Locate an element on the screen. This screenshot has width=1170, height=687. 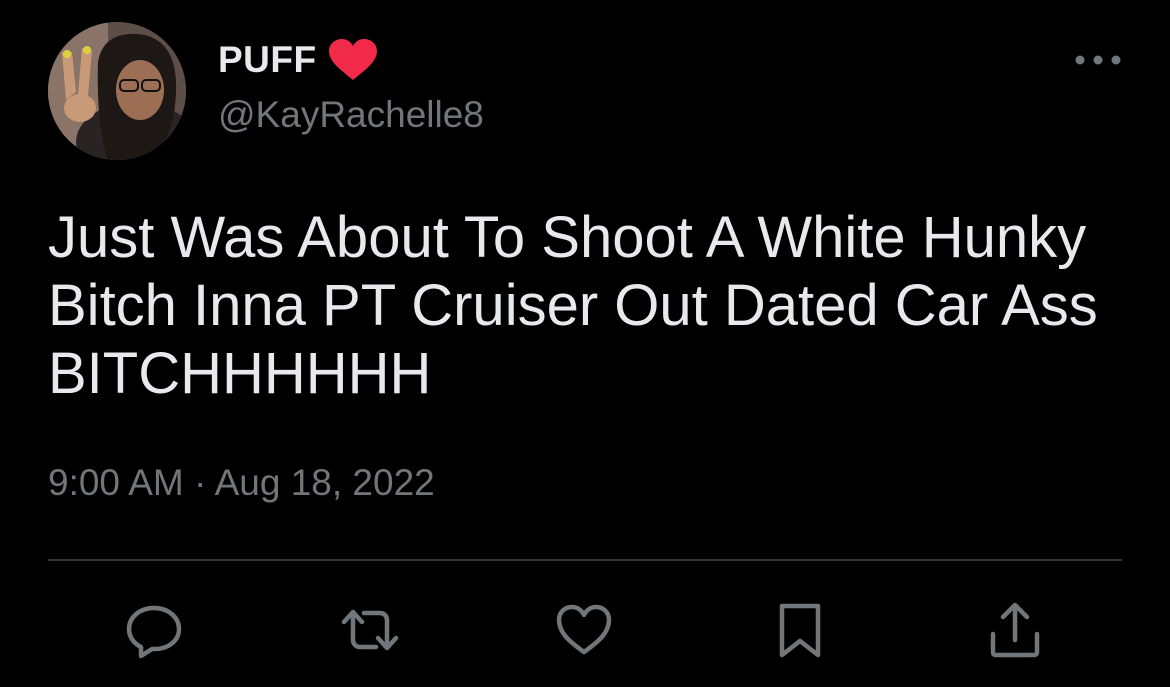
retweet-button is located at coordinates (370, 630).